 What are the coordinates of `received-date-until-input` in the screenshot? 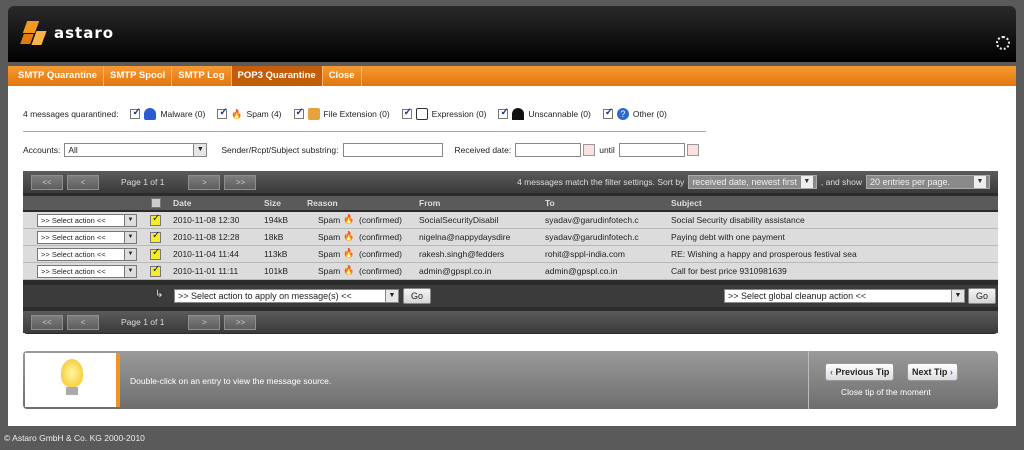 It's located at (651, 150).